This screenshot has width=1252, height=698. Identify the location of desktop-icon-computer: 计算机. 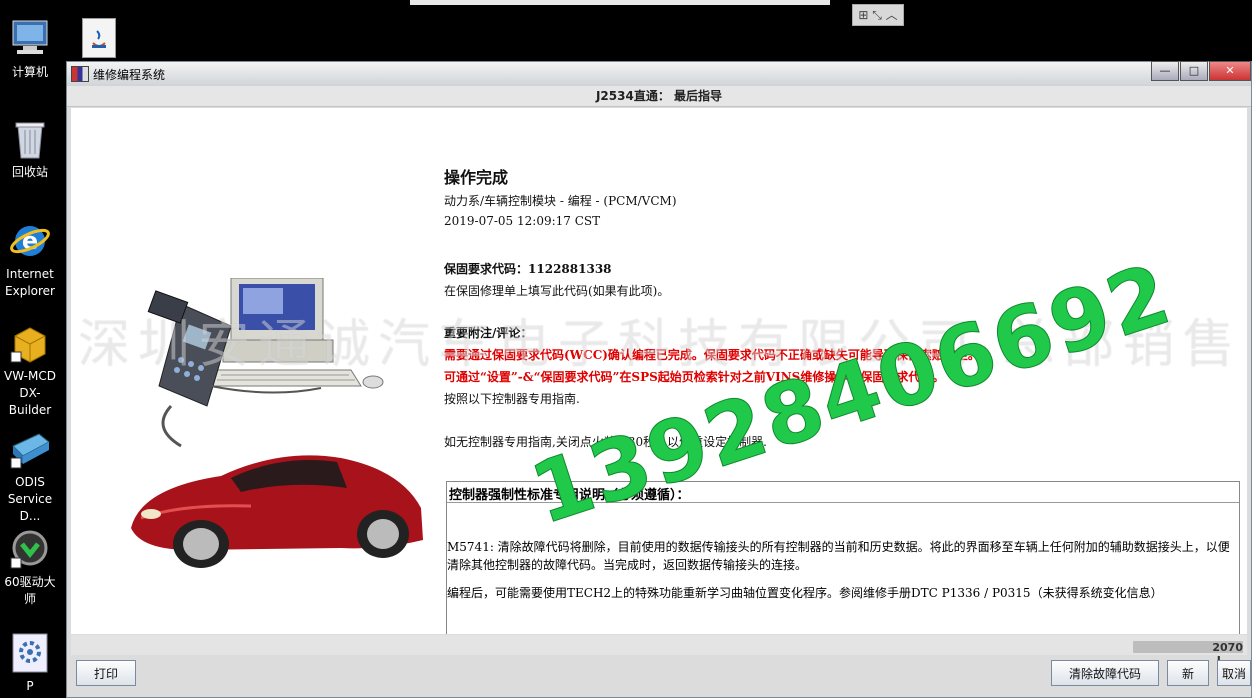
(30, 49).